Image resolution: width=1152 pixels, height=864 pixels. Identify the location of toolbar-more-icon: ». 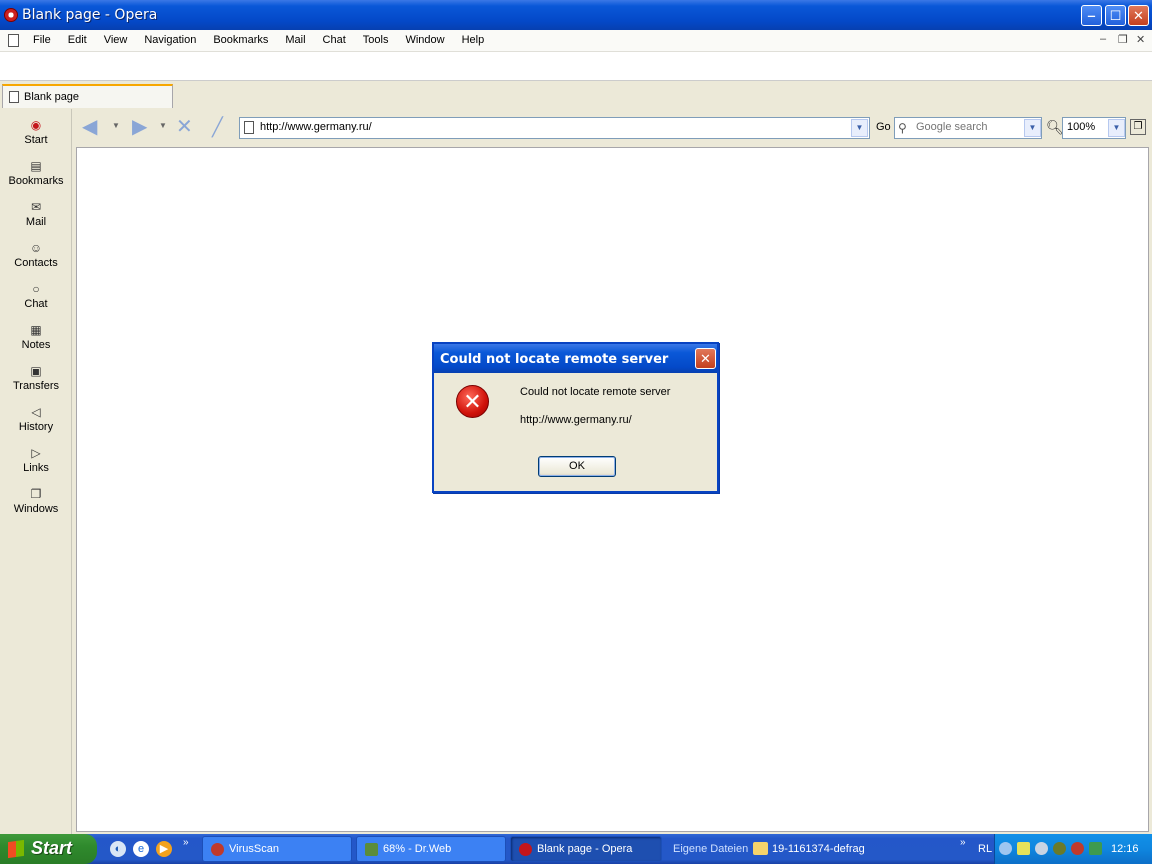
(963, 842).